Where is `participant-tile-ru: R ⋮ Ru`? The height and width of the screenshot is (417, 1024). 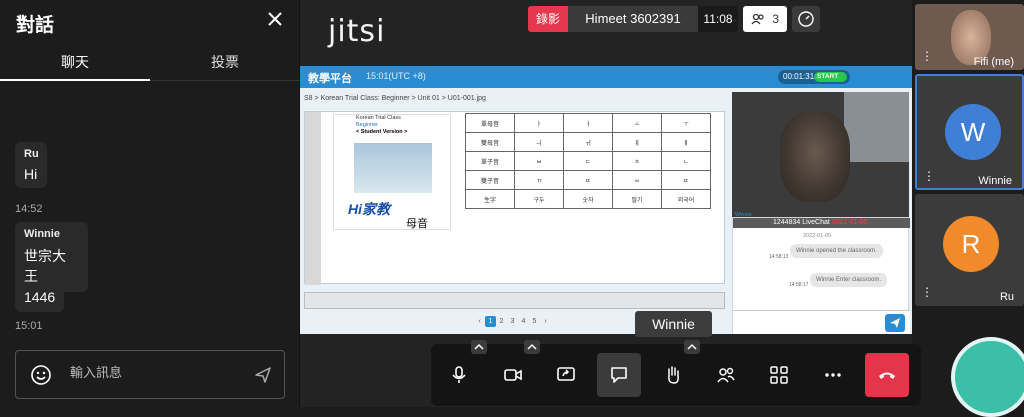
participant-tile-ru: R ⋮ Ru is located at coordinates (969, 250).